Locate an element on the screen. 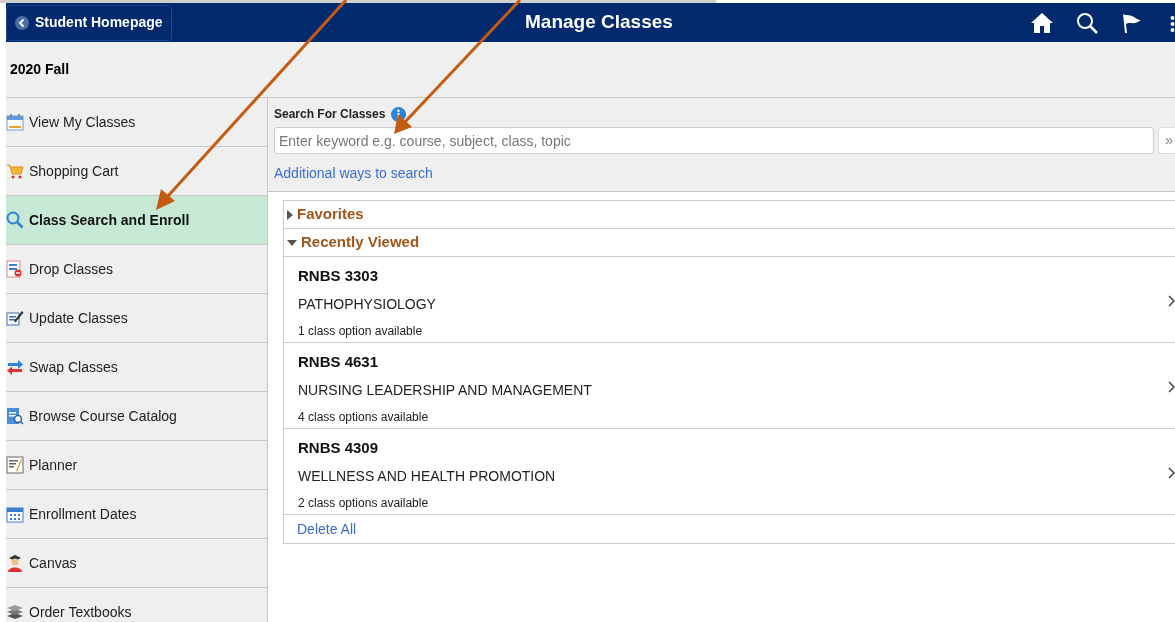 The height and width of the screenshot is (622, 1175). class-options-count: 1 class option available is located at coordinates (360, 331).